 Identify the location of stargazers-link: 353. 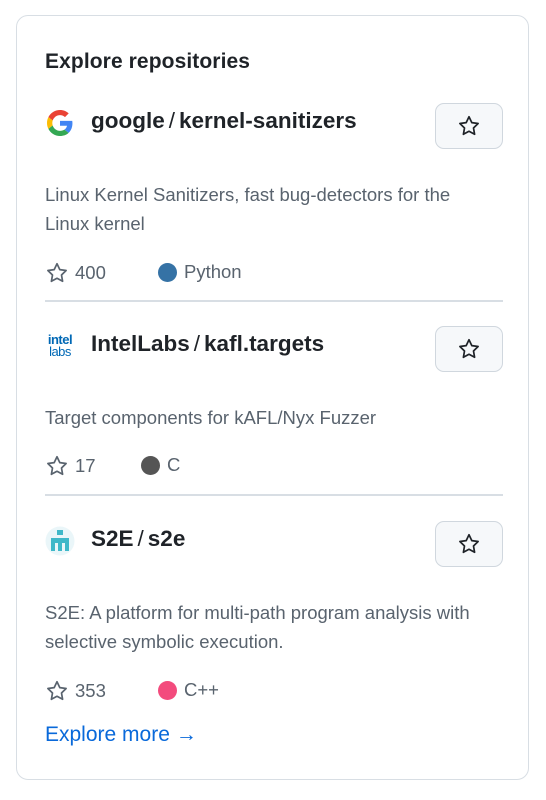
(75, 691).